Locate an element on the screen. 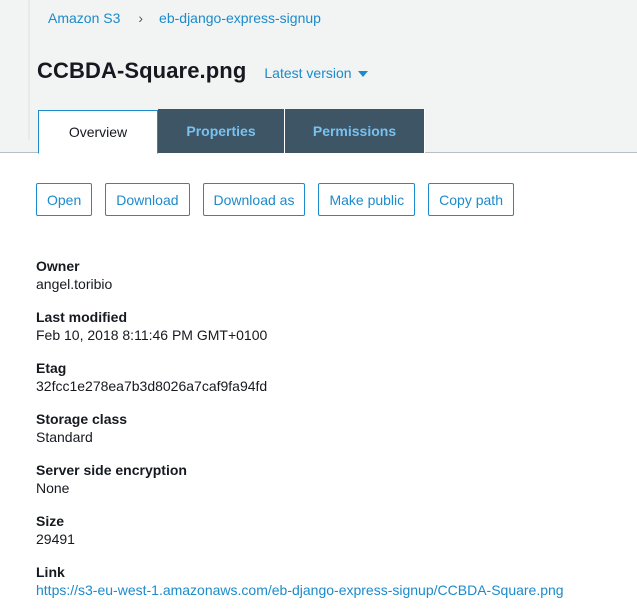  storage-class-label: Storage class is located at coordinates (82, 419).